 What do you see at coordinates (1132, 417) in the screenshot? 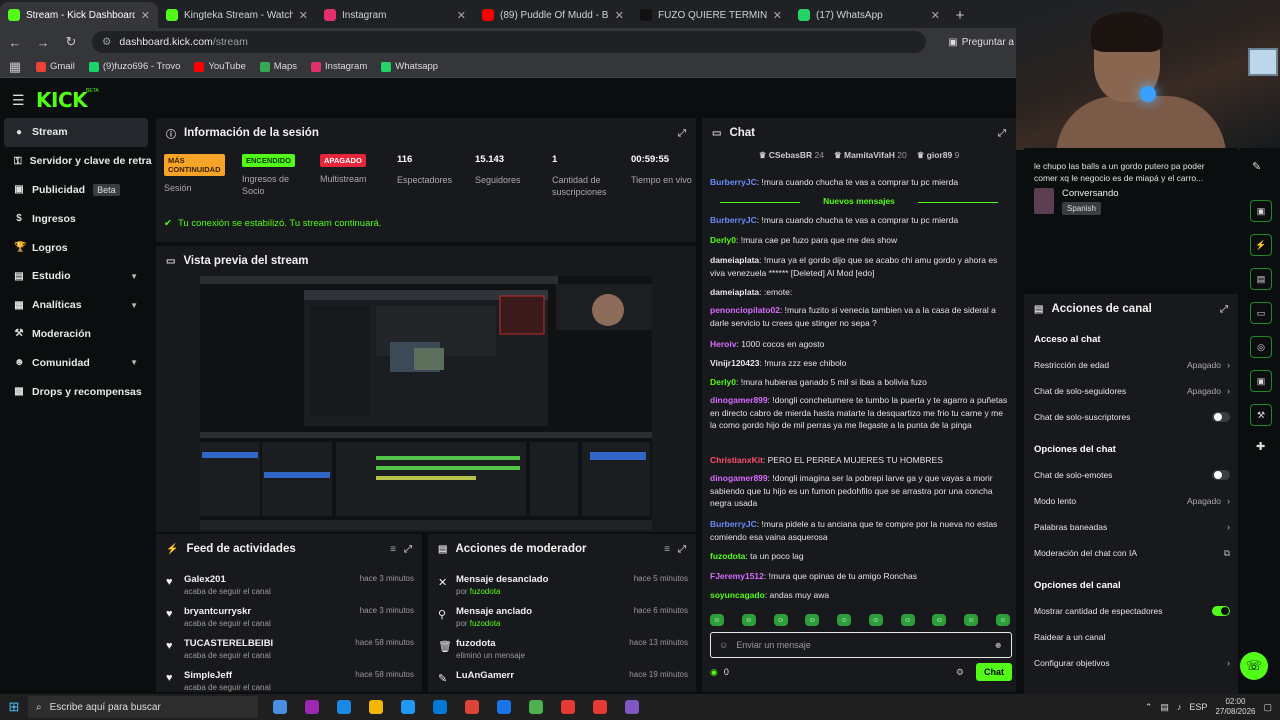
I see `channel-setting-row: Chat de solo-suscriptores` at bounding box center [1132, 417].